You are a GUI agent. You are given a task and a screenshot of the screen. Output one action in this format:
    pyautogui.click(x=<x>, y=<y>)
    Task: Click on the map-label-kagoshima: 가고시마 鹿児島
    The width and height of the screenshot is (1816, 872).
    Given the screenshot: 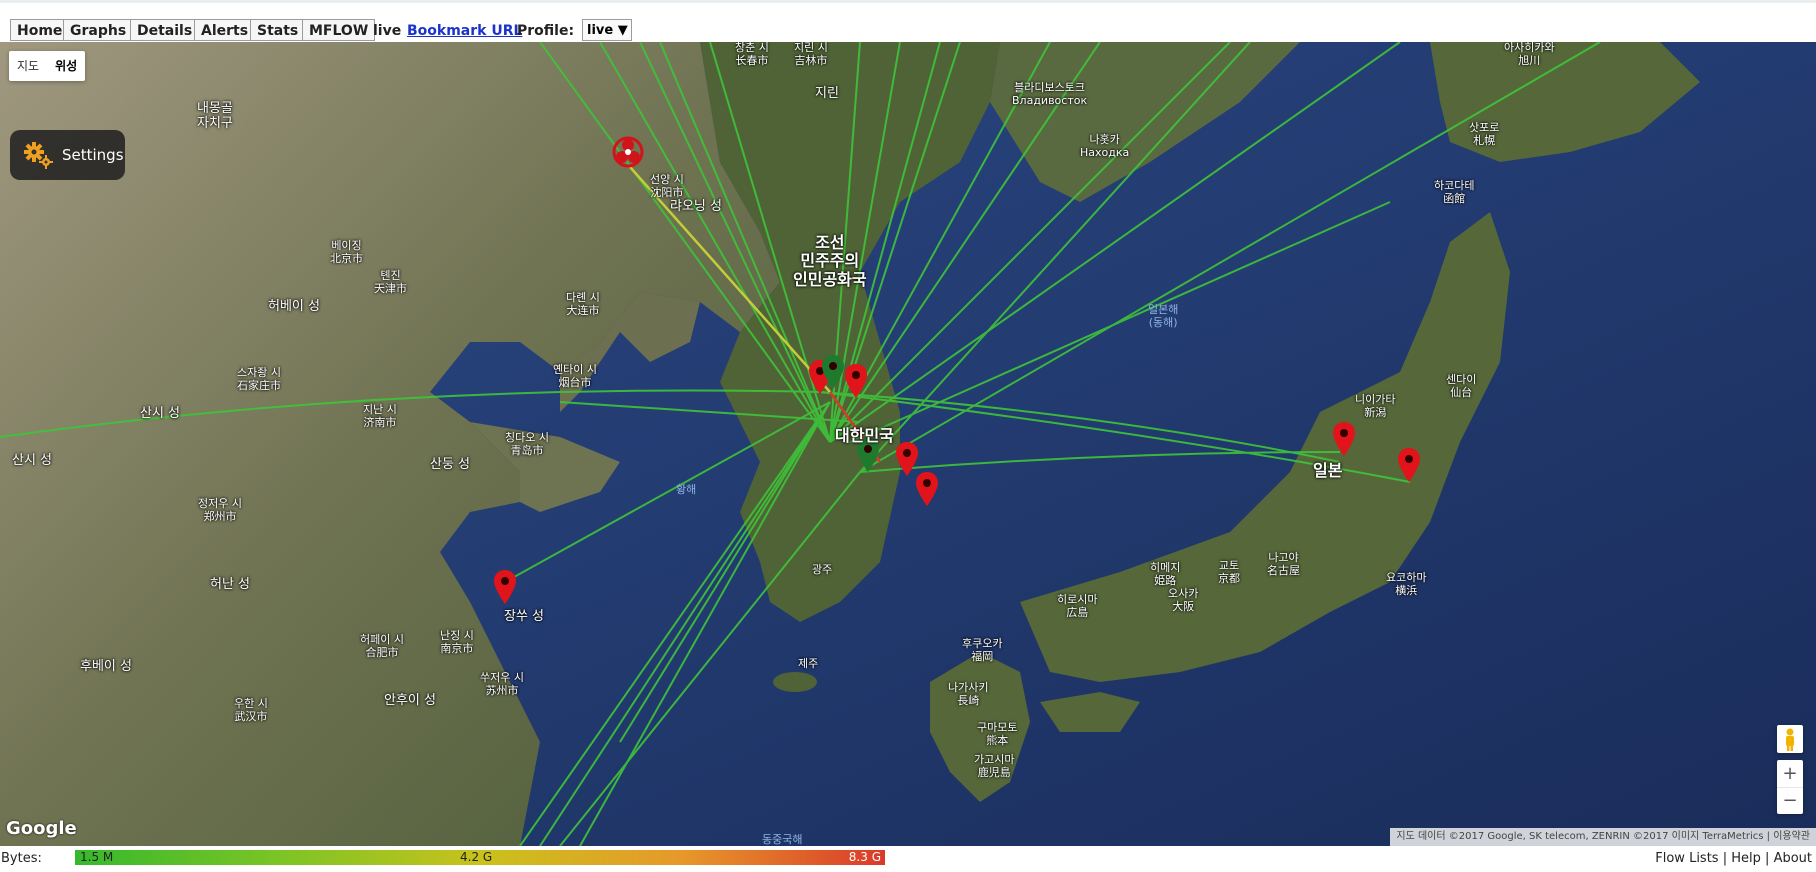 What is the action you would take?
    pyautogui.click(x=994, y=766)
    